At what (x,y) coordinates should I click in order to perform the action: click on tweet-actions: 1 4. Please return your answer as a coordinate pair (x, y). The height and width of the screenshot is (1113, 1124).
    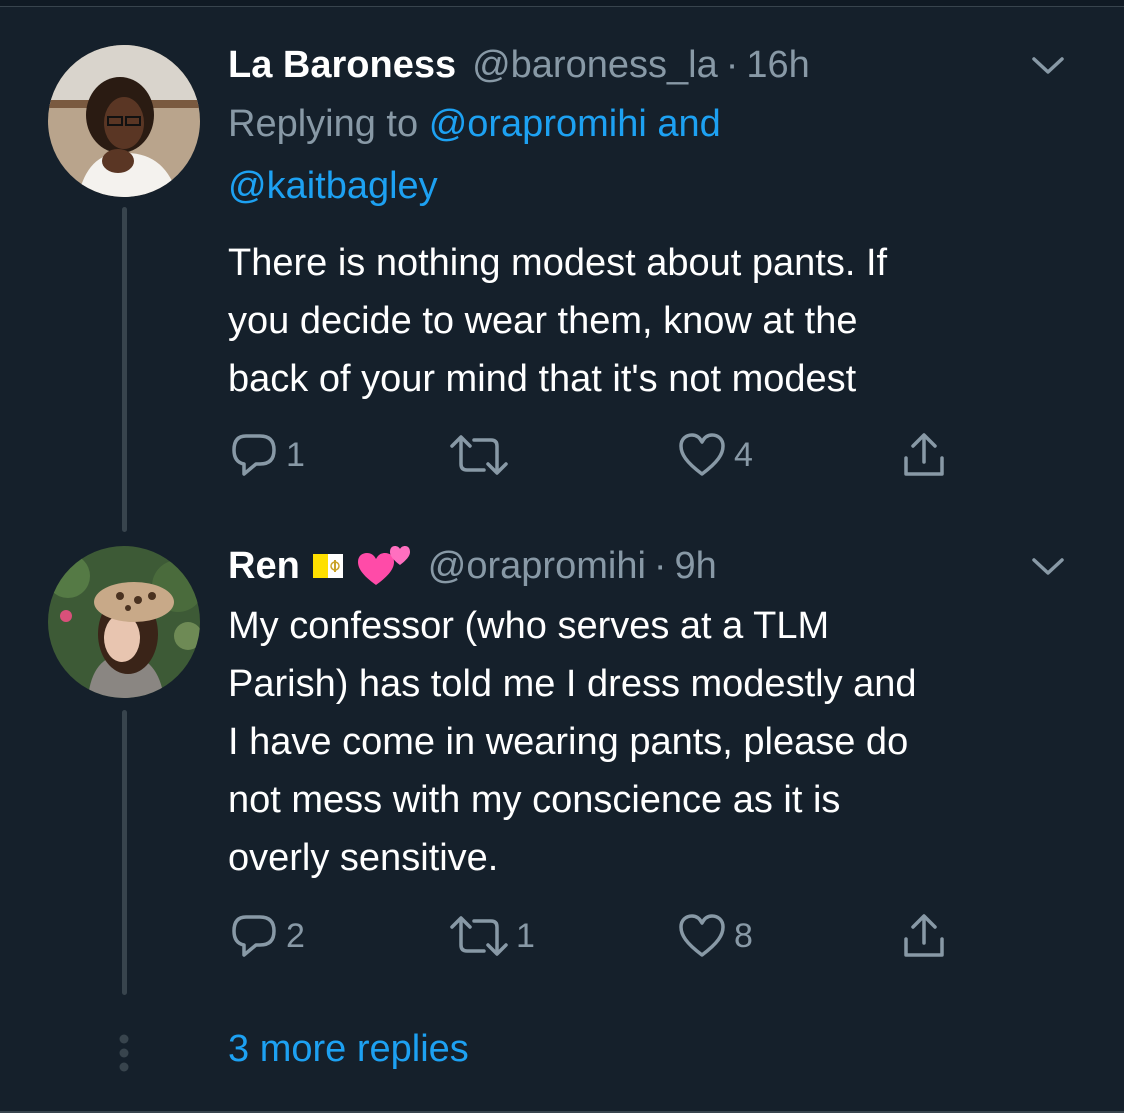
    Looking at the image, I should click on (608, 455).